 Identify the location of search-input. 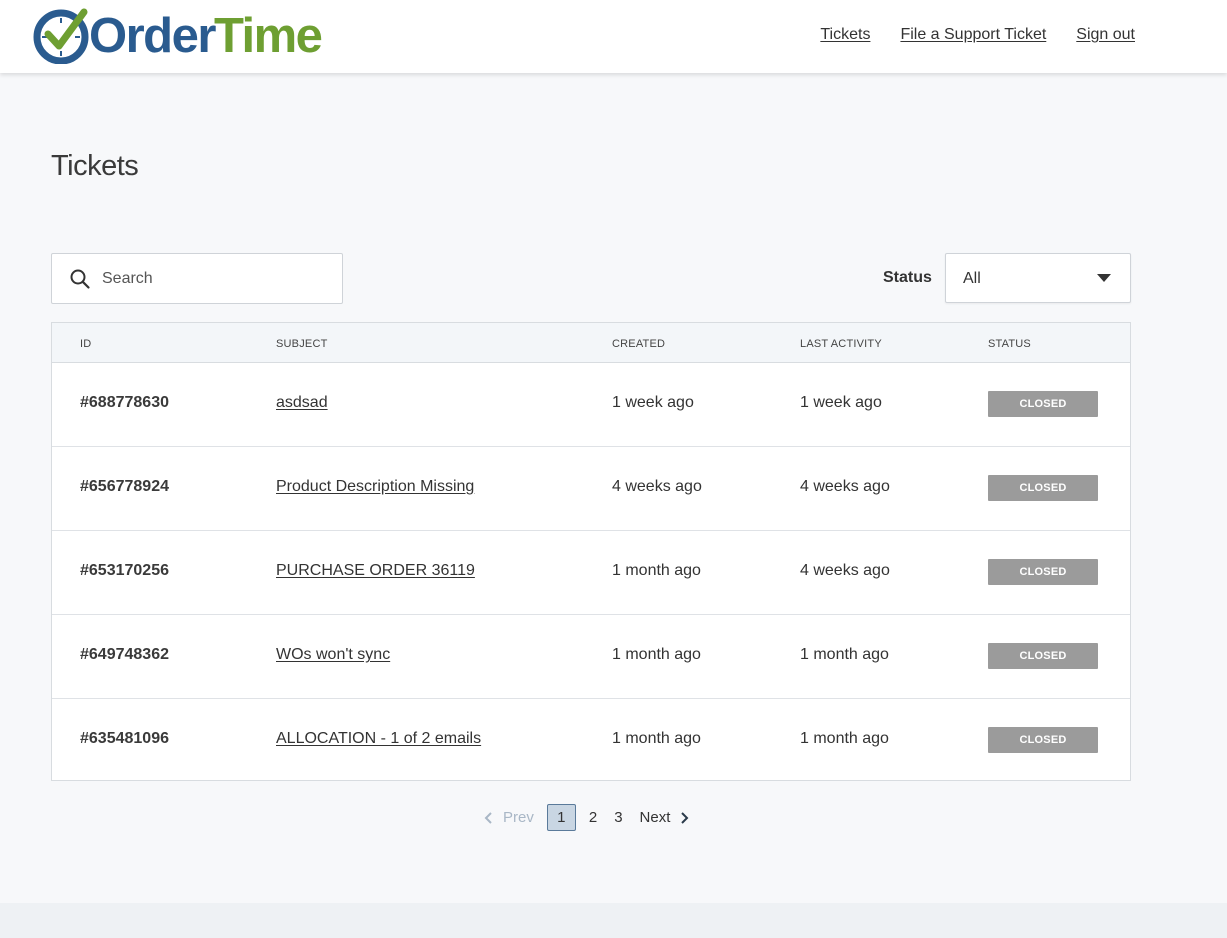
(217, 278).